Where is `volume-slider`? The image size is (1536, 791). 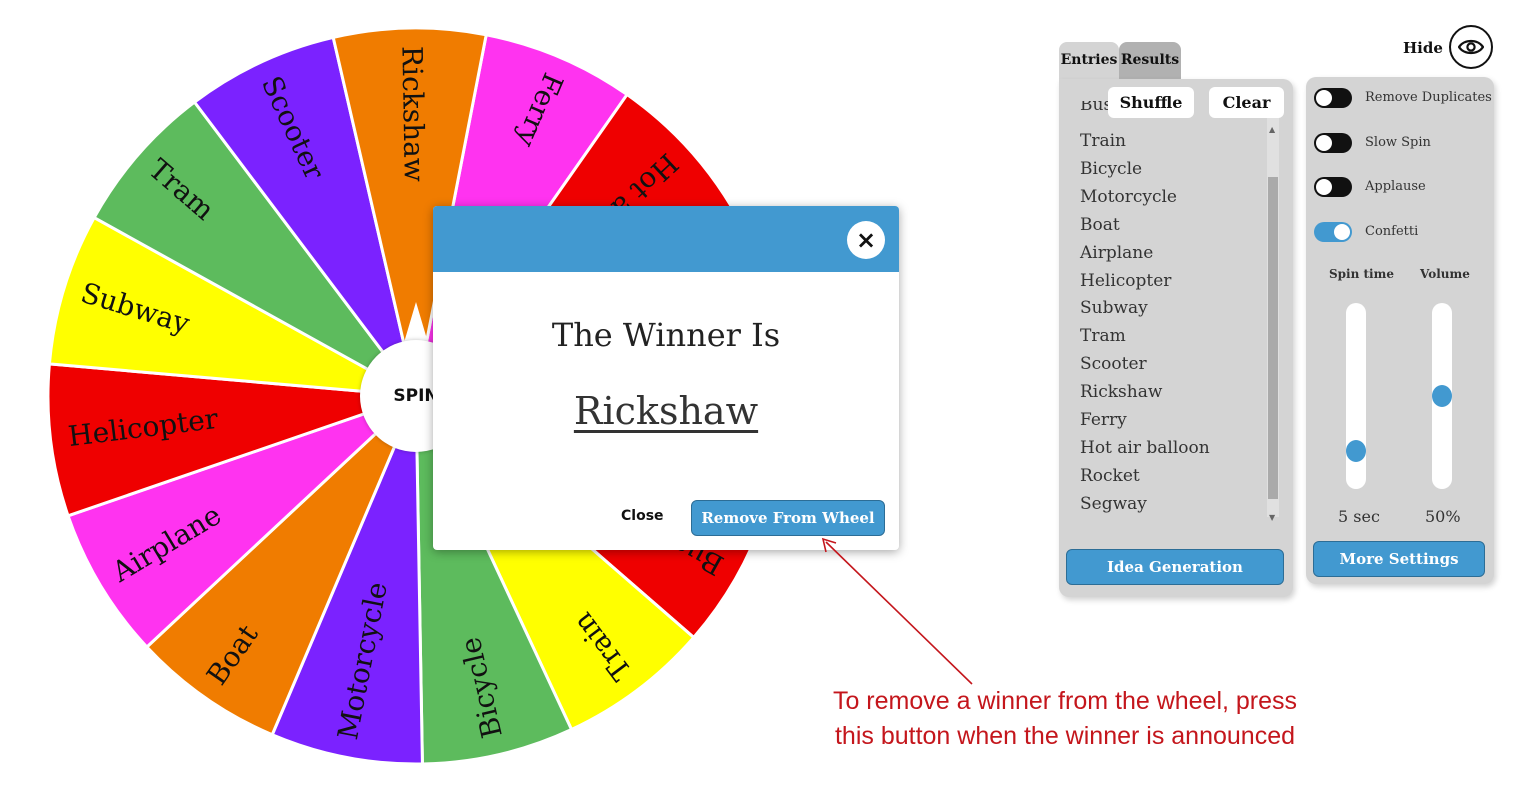
volume-slider is located at coordinates (1442, 396).